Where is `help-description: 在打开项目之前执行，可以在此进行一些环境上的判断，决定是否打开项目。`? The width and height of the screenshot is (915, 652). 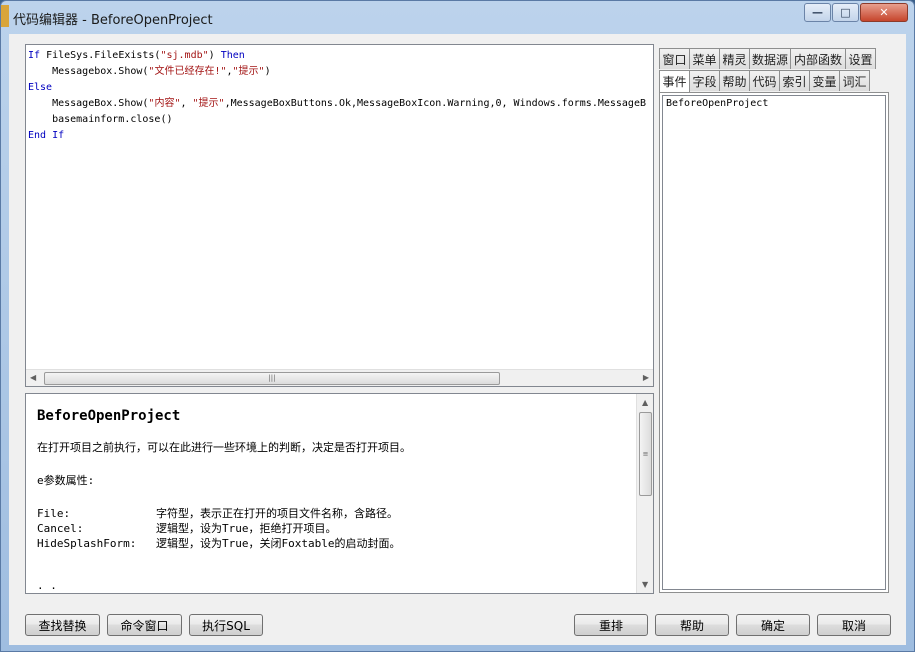 help-description: 在打开项目之前执行，可以在此进行一些环境上的判断，决定是否打开项目。 is located at coordinates (224, 447).